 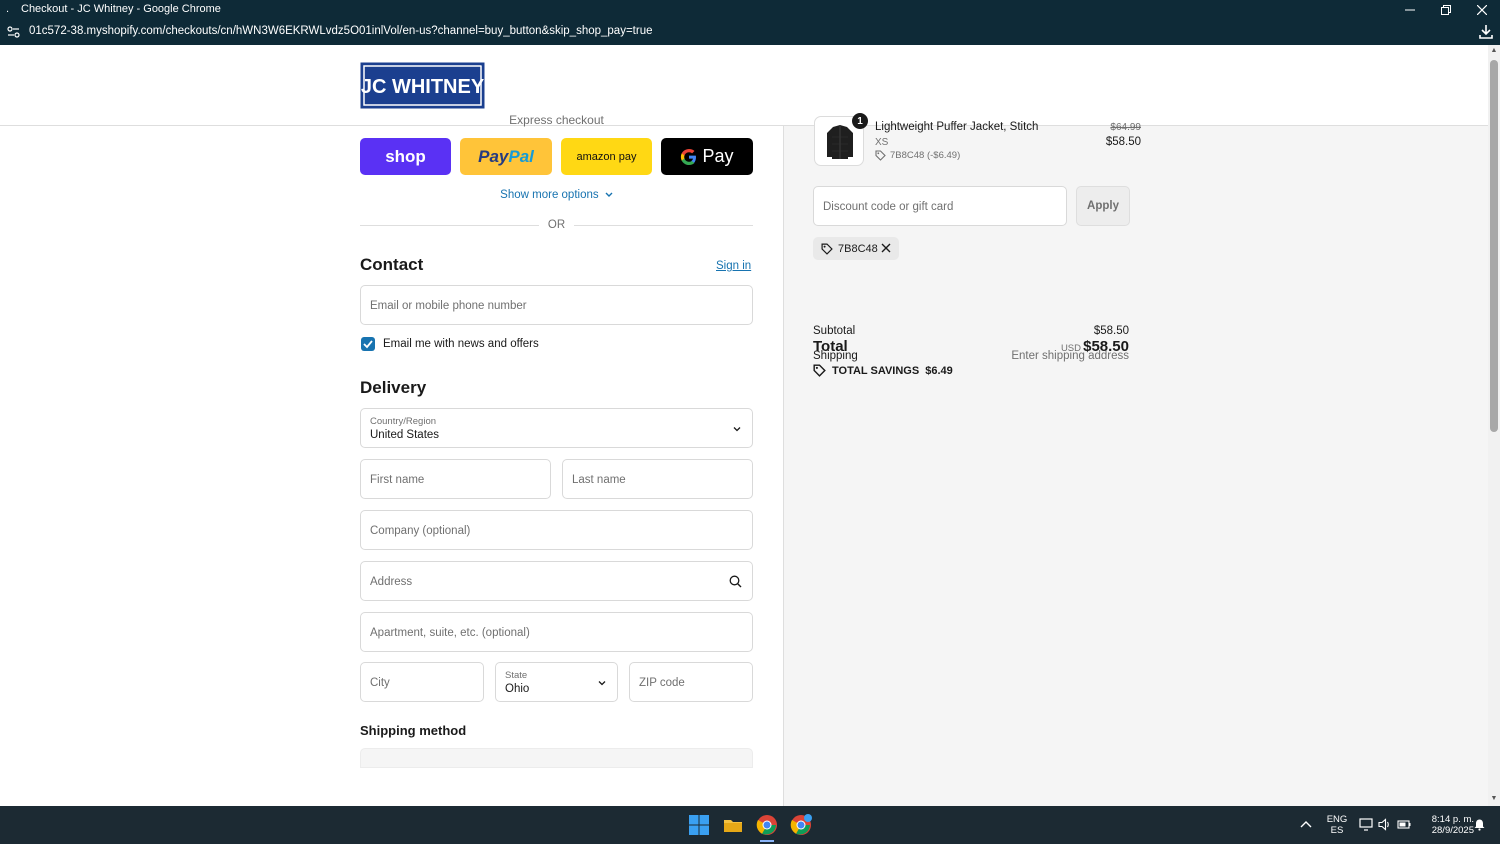 What do you see at coordinates (516, 675) in the screenshot?
I see `state-label: State` at bounding box center [516, 675].